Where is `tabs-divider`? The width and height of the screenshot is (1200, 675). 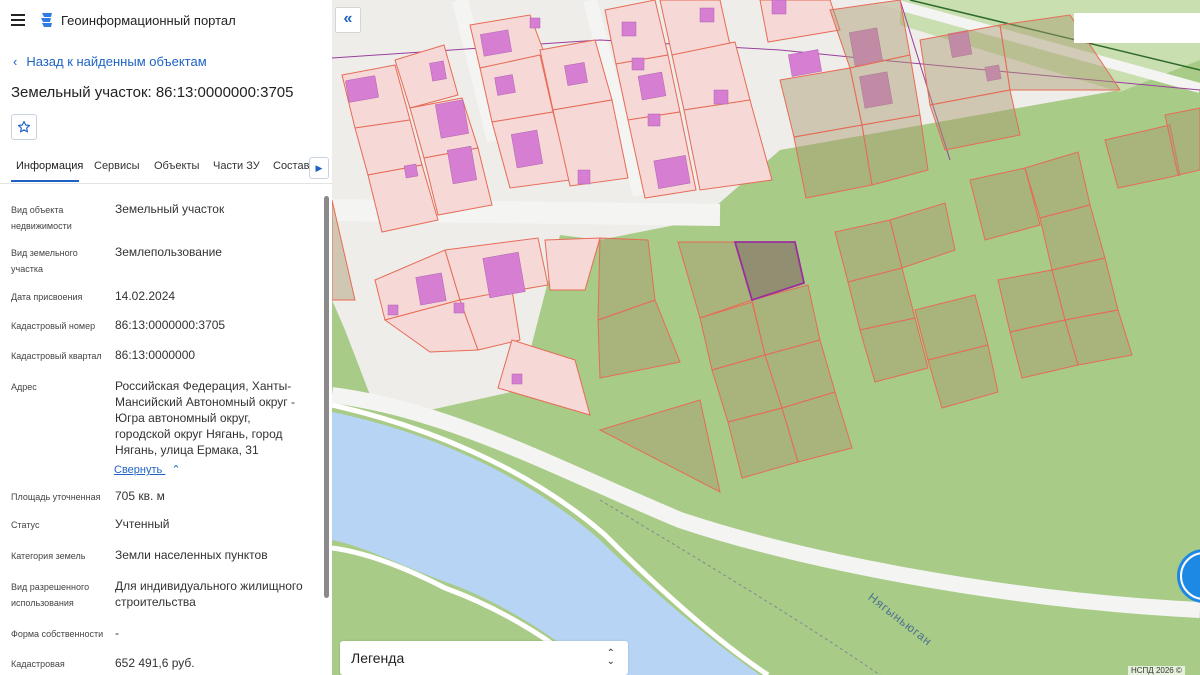 tabs-divider is located at coordinates (166, 183).